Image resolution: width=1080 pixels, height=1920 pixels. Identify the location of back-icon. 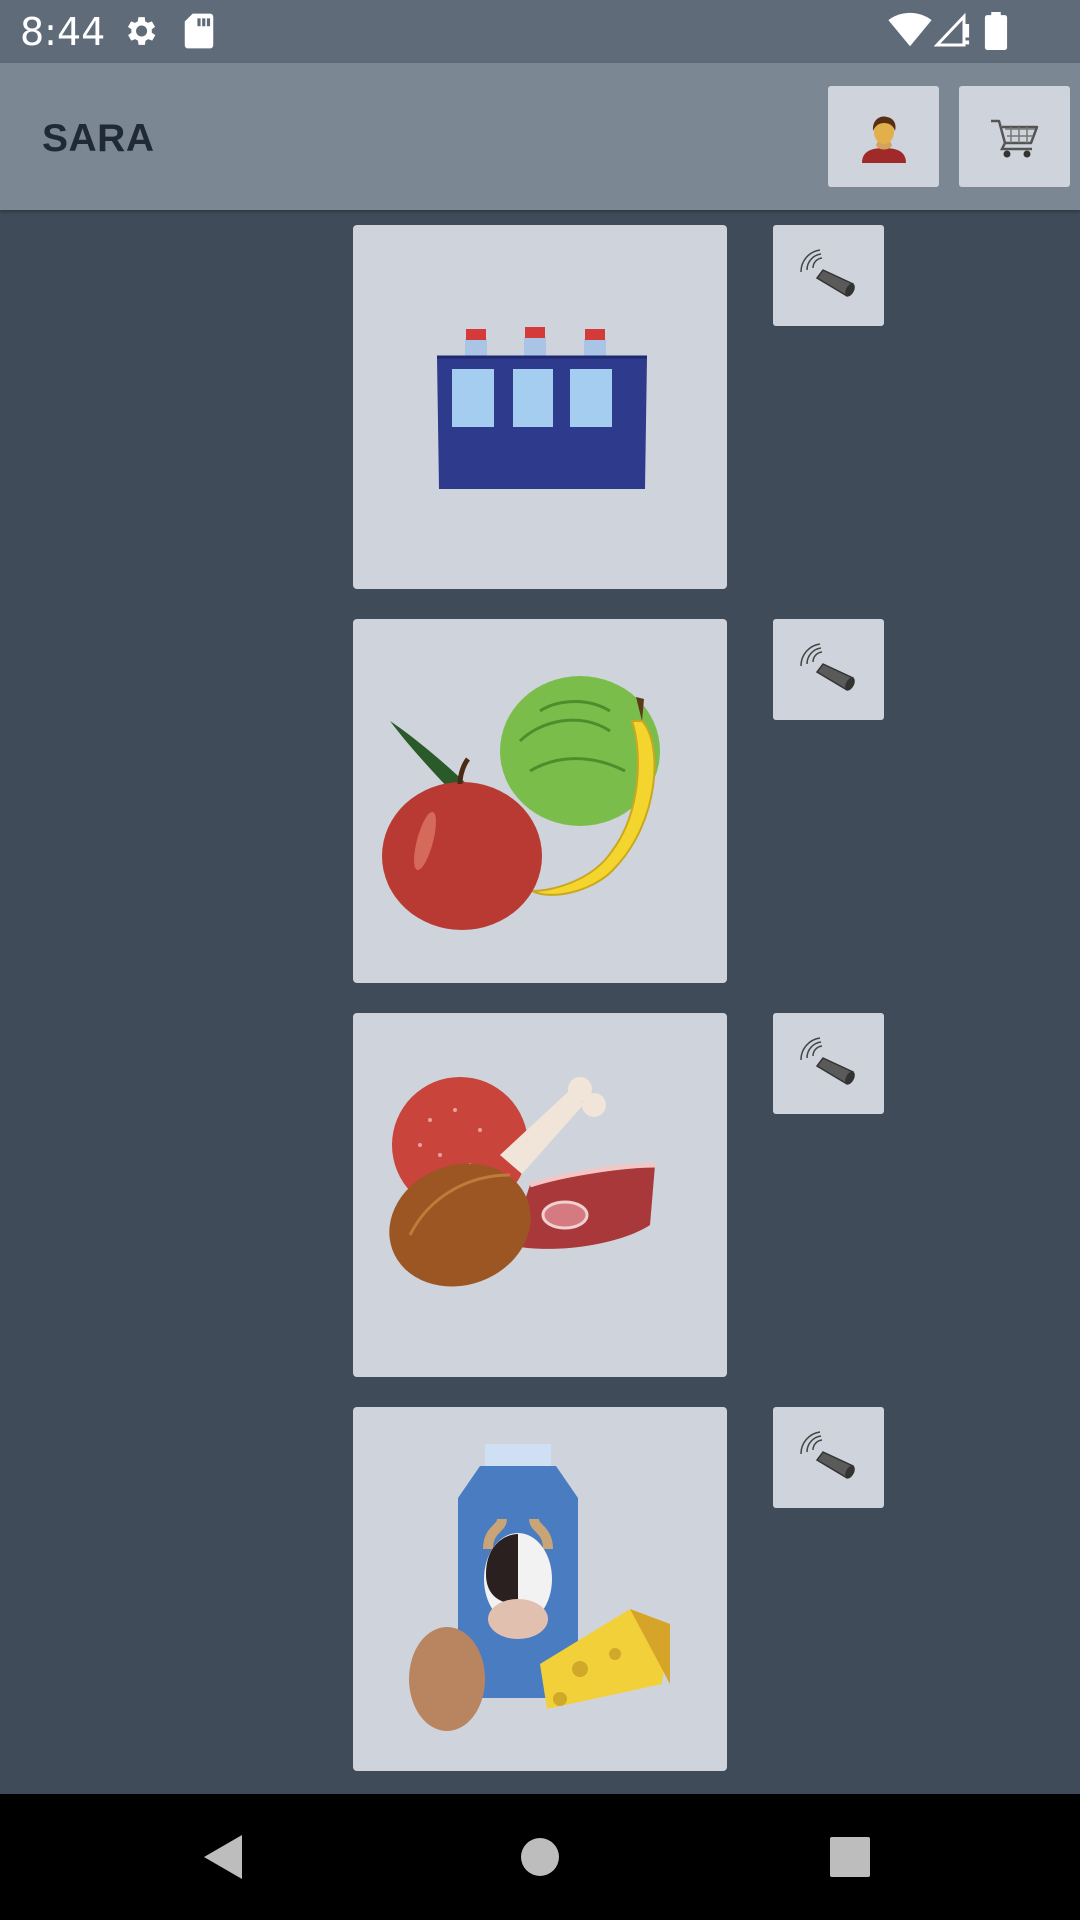
(224, 1857).